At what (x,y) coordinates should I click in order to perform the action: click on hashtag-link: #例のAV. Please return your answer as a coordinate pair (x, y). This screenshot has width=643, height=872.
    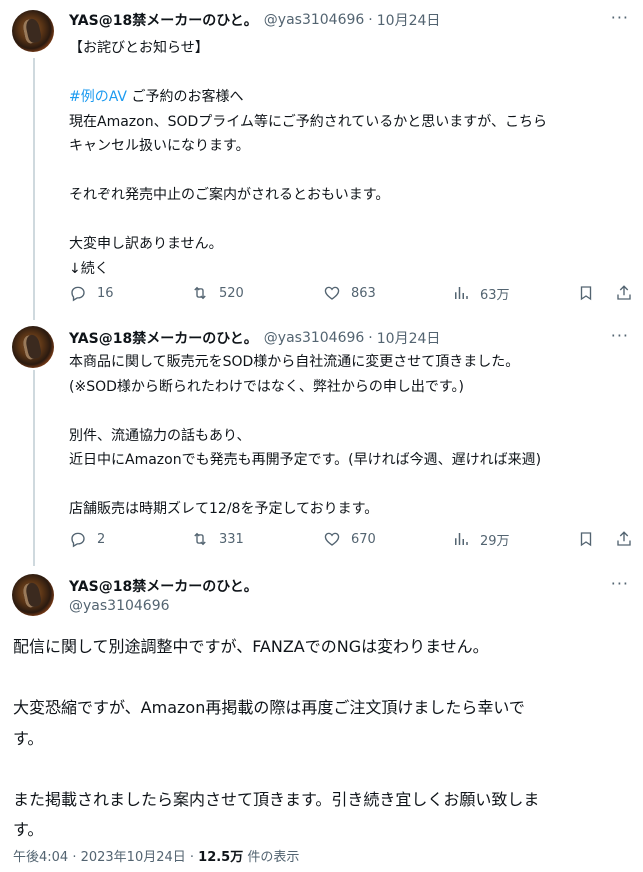
    Looking at the image, I should click on (98, 97).